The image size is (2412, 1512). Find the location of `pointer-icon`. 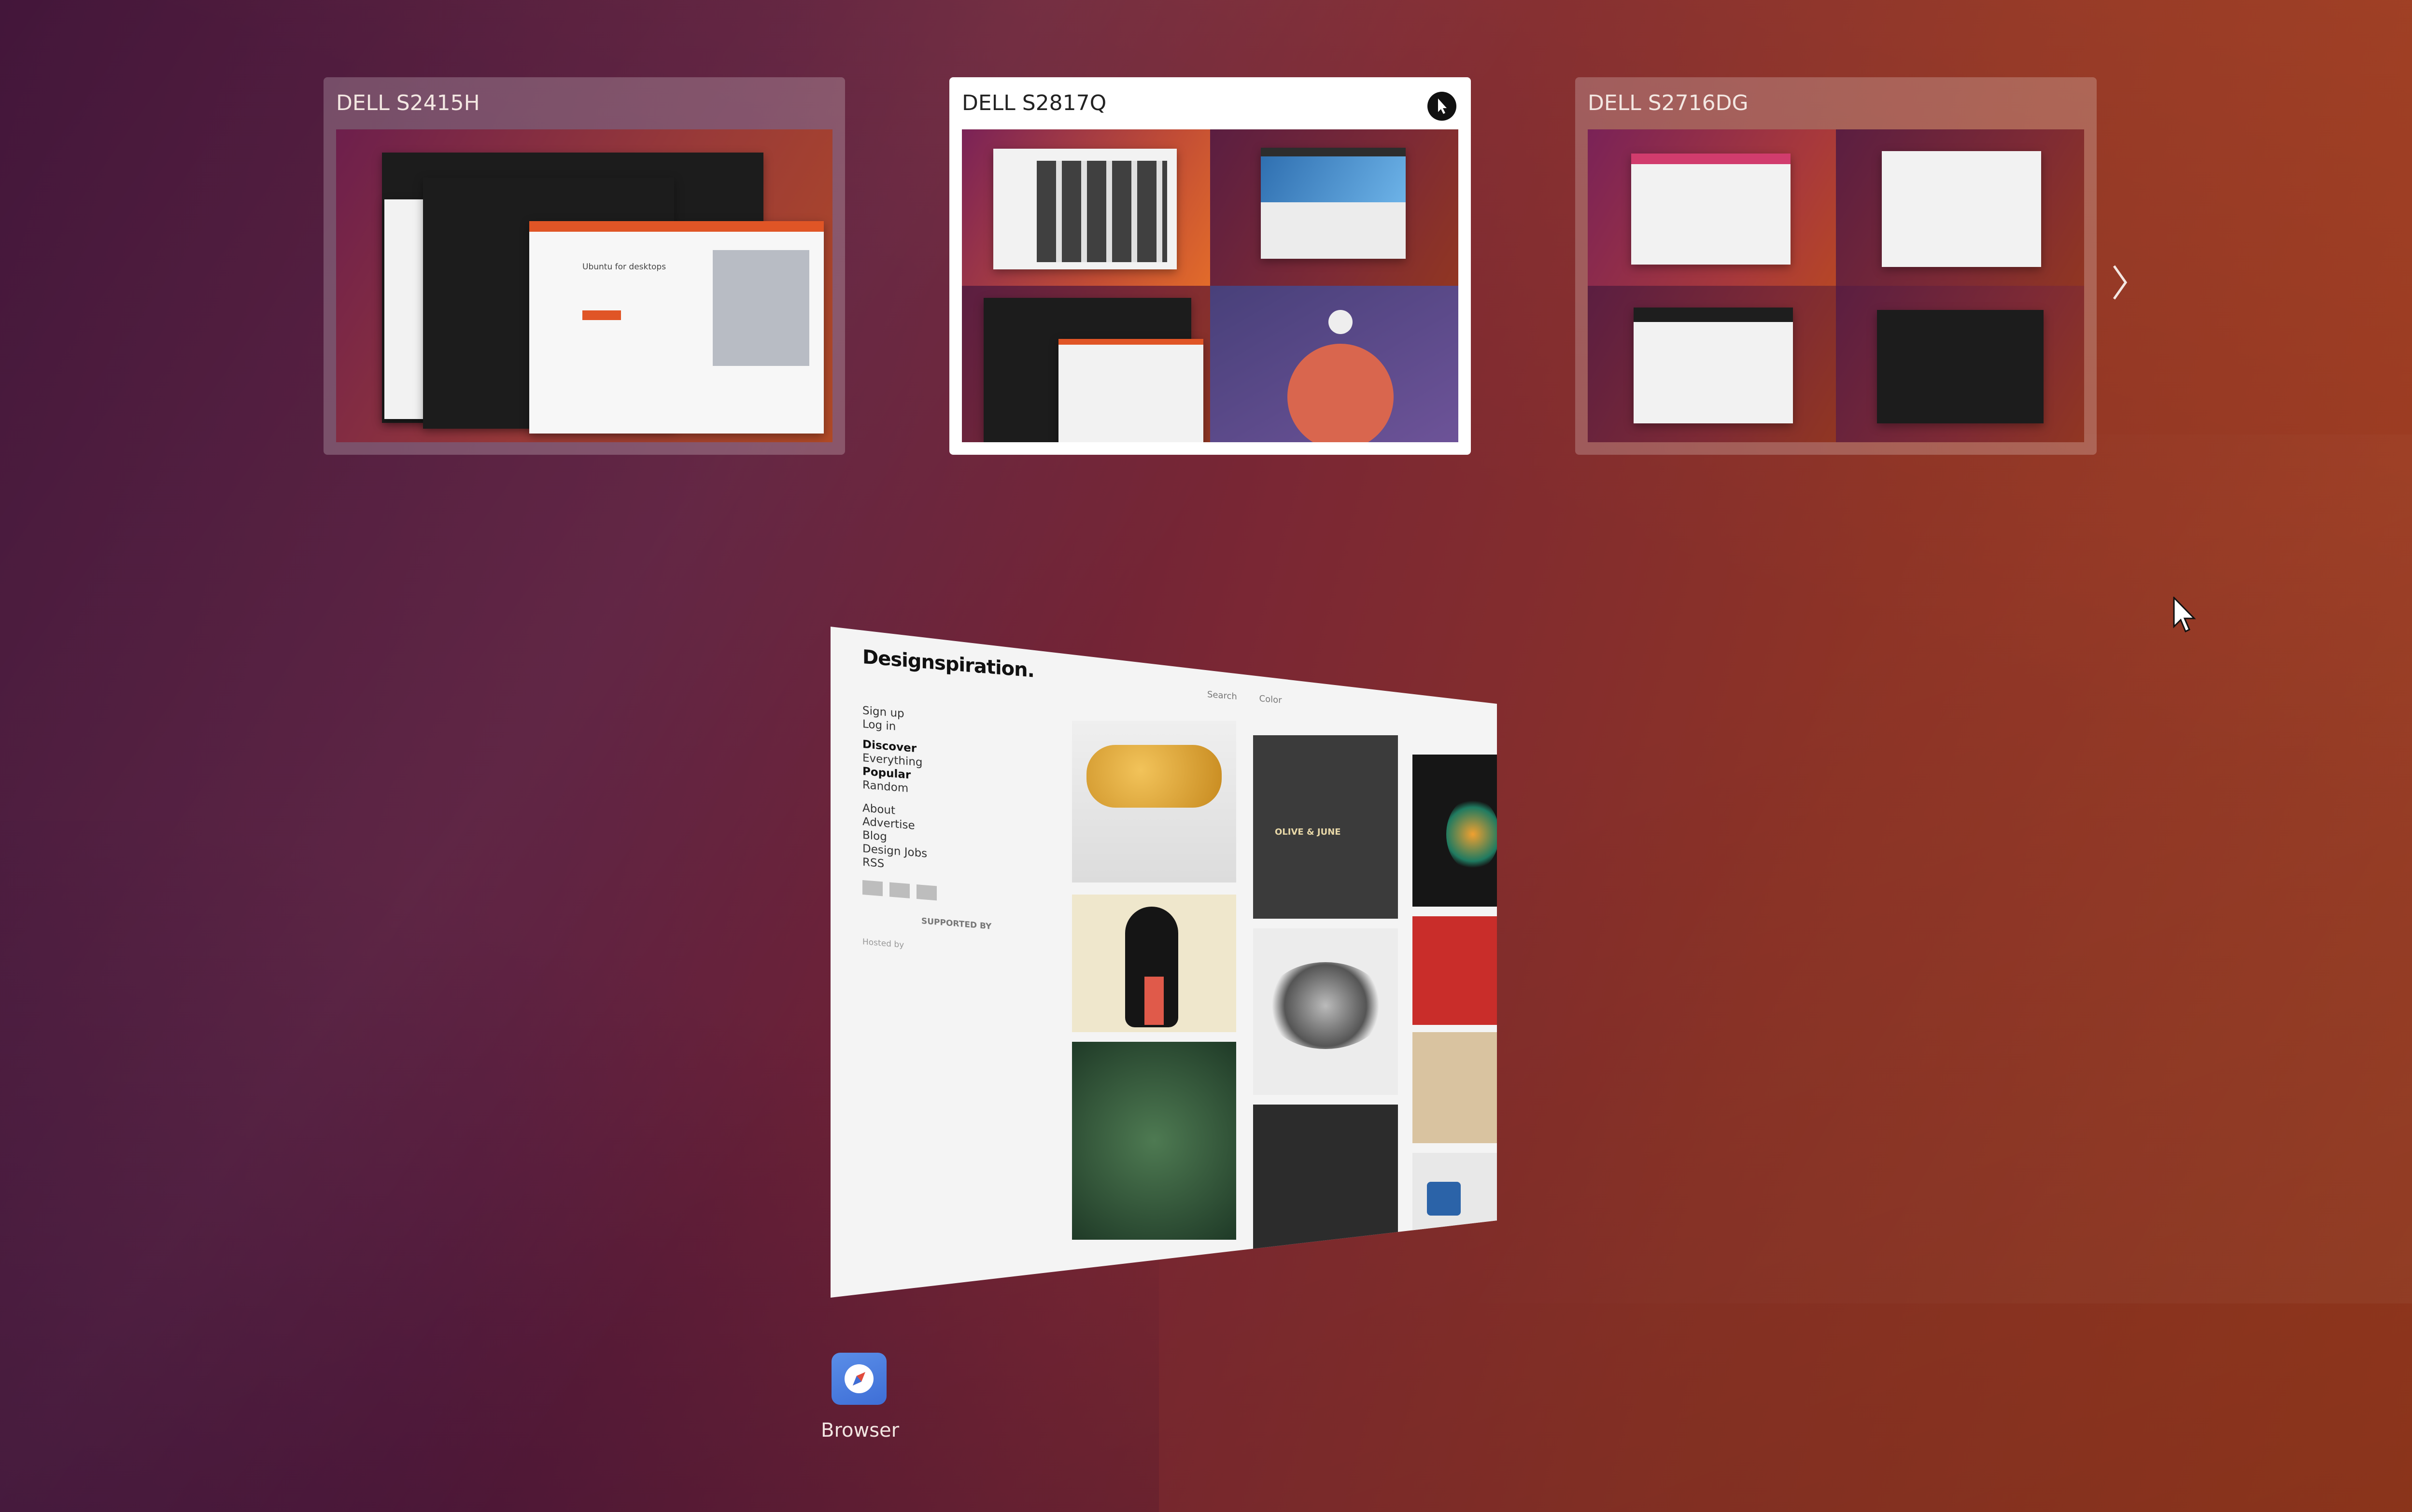

pointer-icon is located at coordinates (1441, 107).